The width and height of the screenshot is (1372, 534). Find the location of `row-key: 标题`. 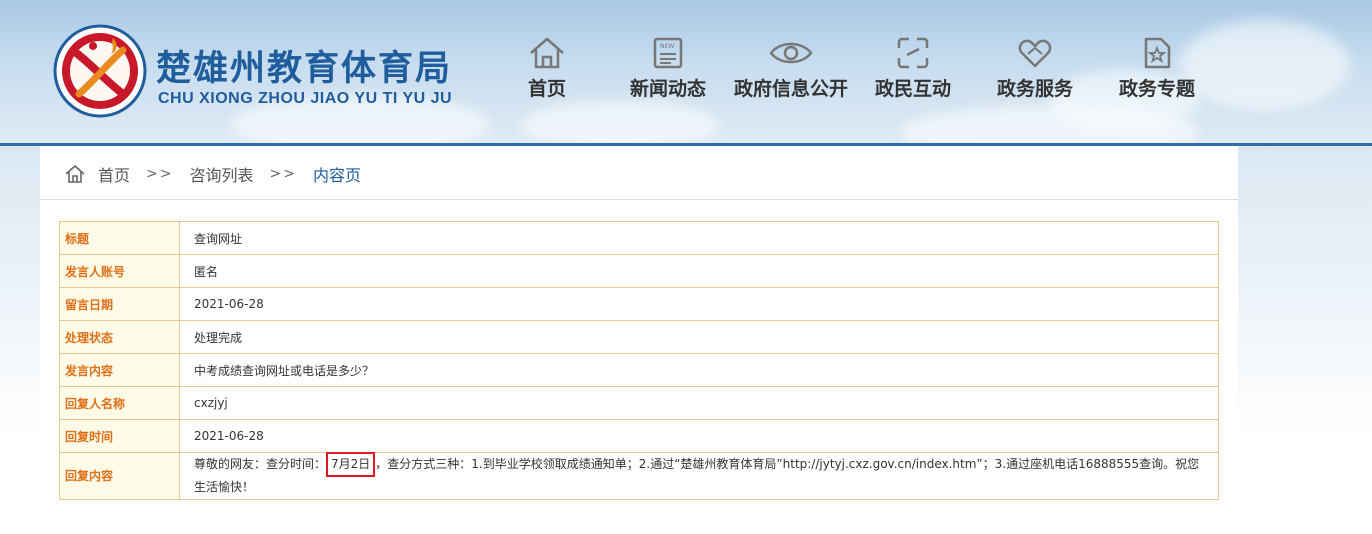

row-key: 标题 is located at coordinates (119, 238).